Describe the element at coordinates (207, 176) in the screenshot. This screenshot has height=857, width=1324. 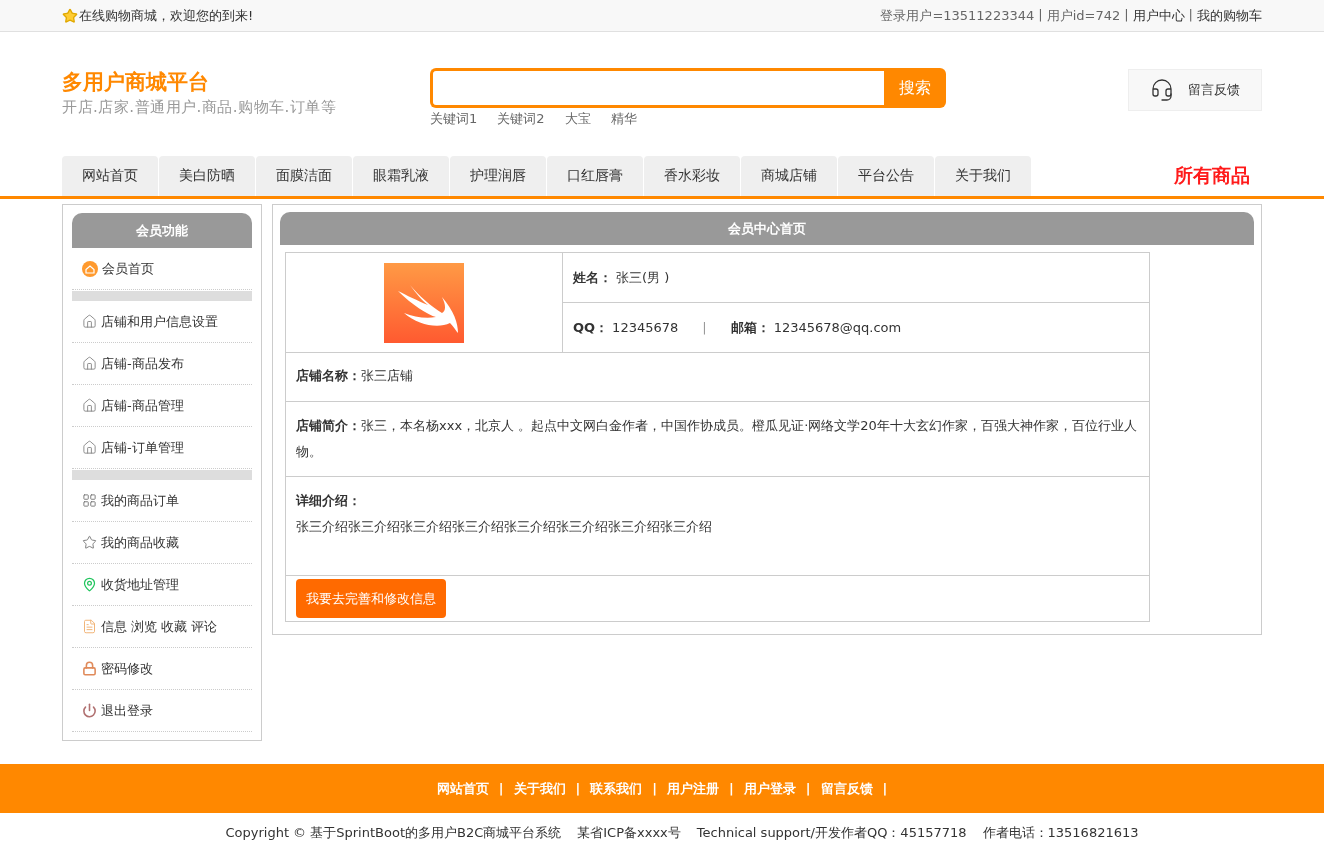
I see `nav-tab: 美白防晒` at that location.